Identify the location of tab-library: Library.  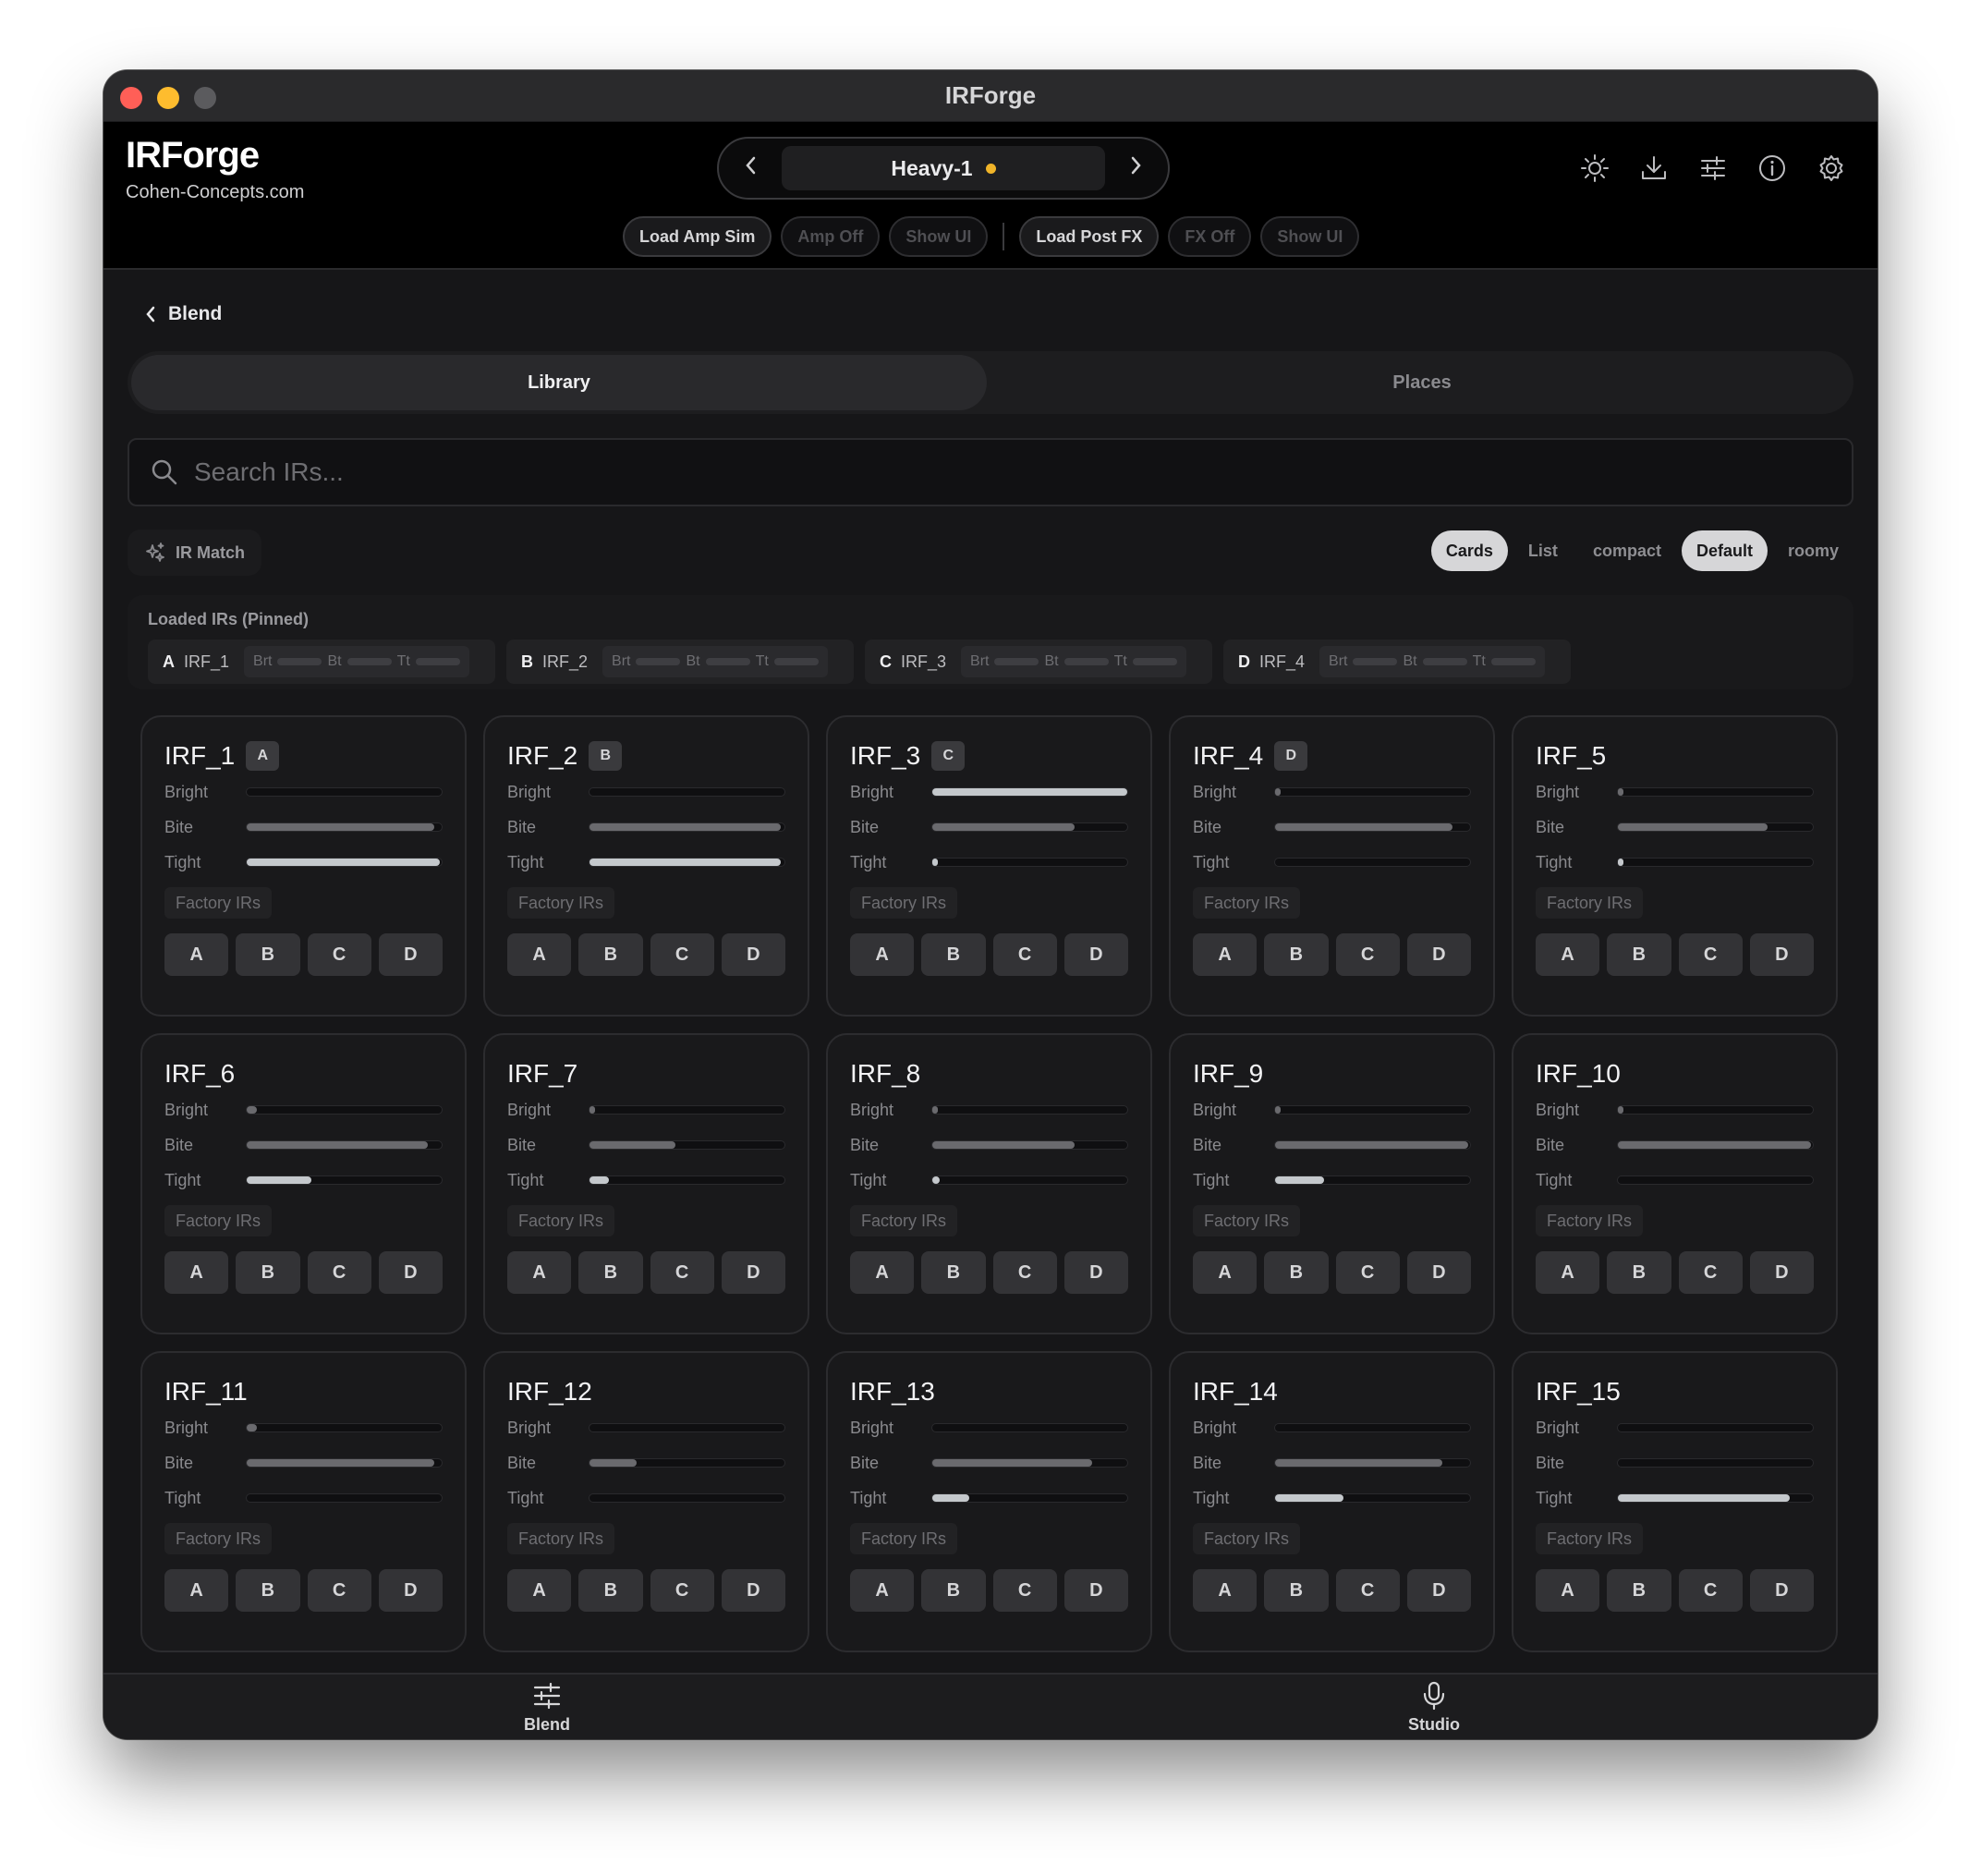
(559, 382).